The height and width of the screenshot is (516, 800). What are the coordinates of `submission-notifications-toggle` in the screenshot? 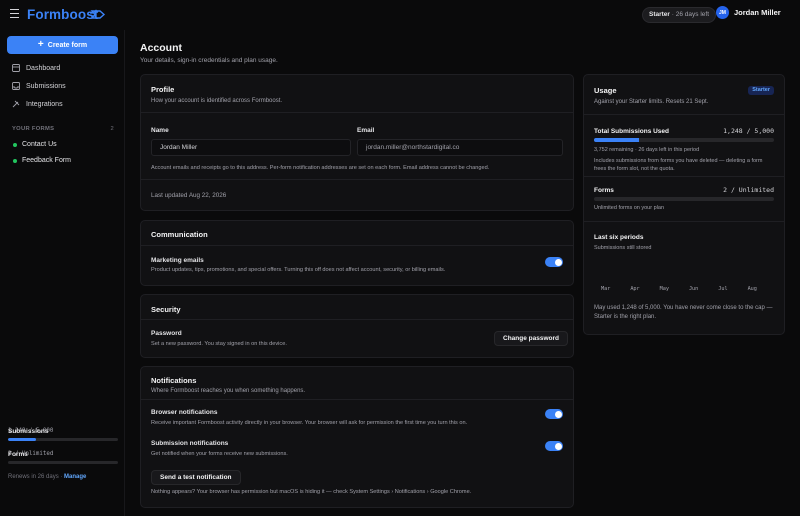 It's located at (554, 446).